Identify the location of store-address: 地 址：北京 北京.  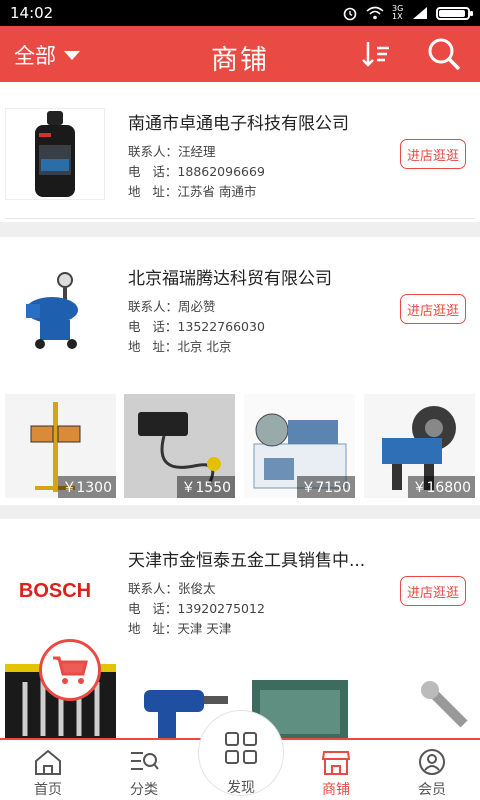
(180, 346).